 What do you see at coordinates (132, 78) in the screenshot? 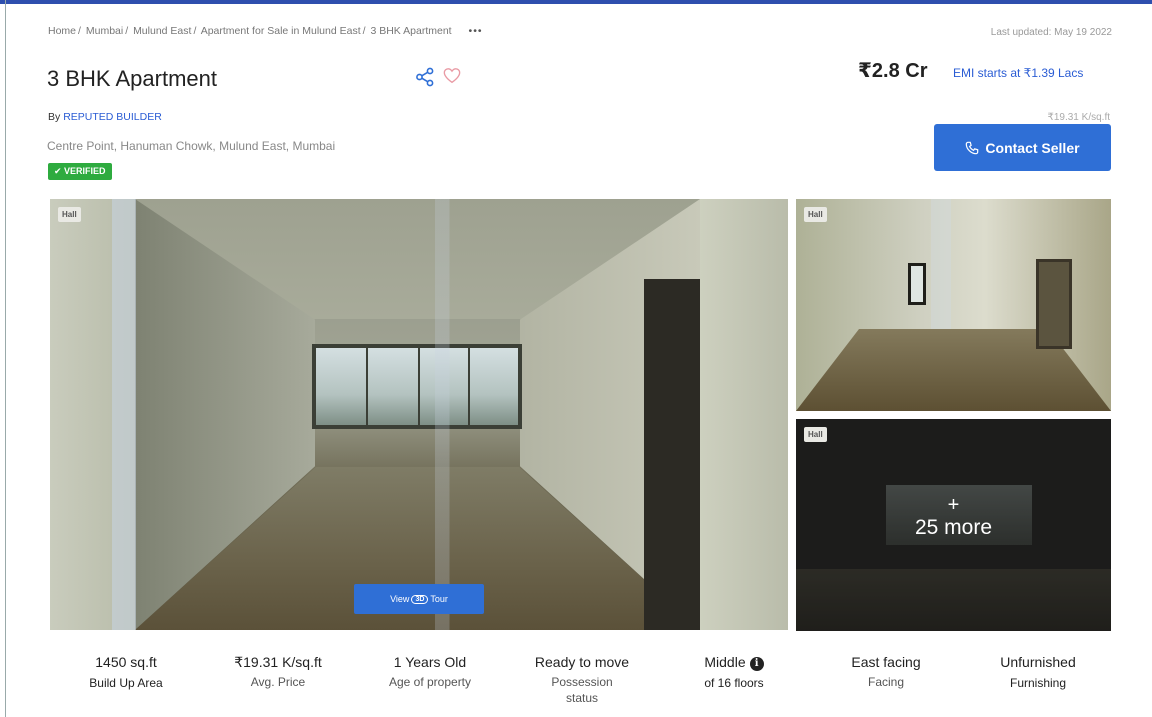
I see `page-title: 3 BHK Apartment` at bounding box center [132, 78].